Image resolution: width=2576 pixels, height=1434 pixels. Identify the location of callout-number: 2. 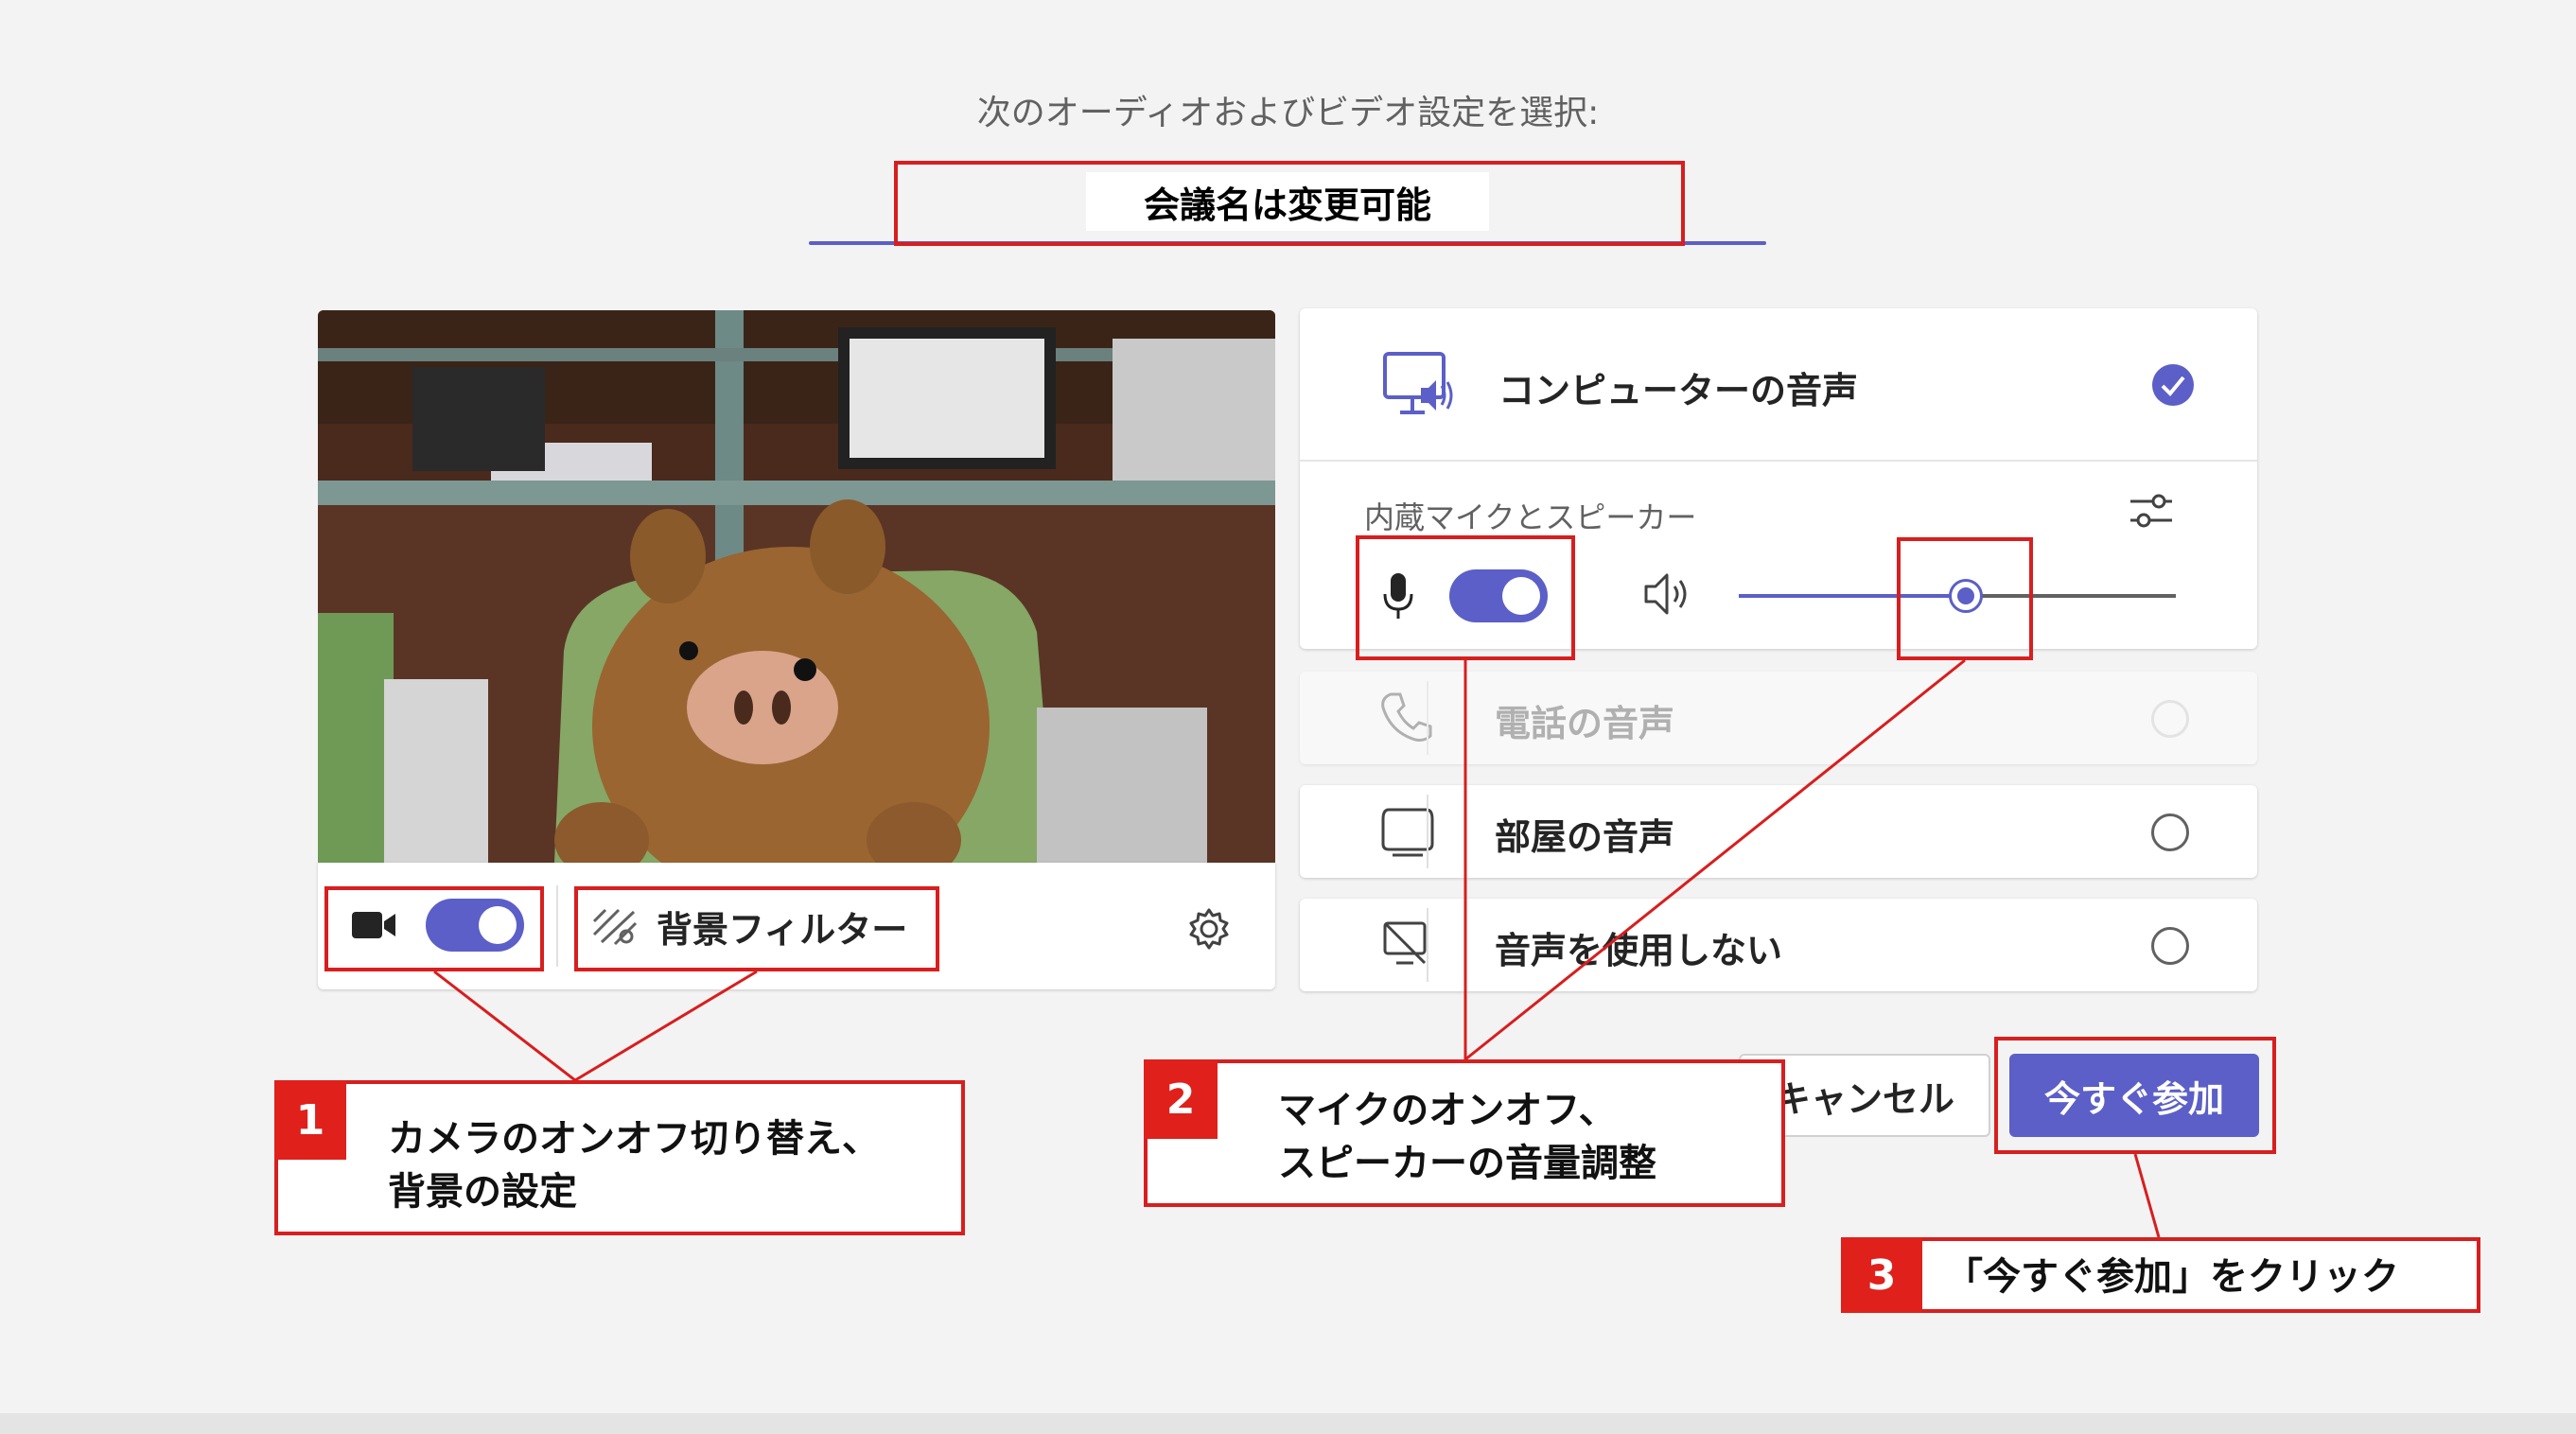
(1181, 1099).